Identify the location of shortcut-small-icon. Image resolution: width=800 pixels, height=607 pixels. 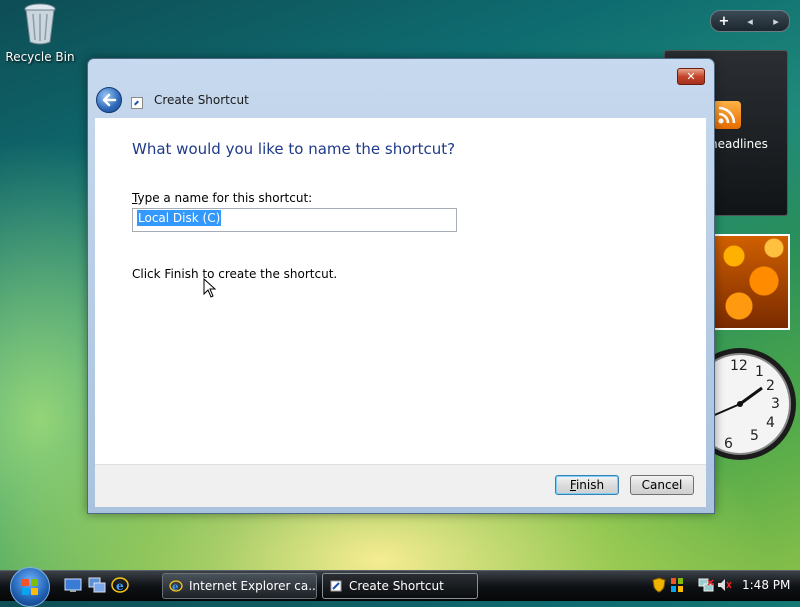
(336, 586).